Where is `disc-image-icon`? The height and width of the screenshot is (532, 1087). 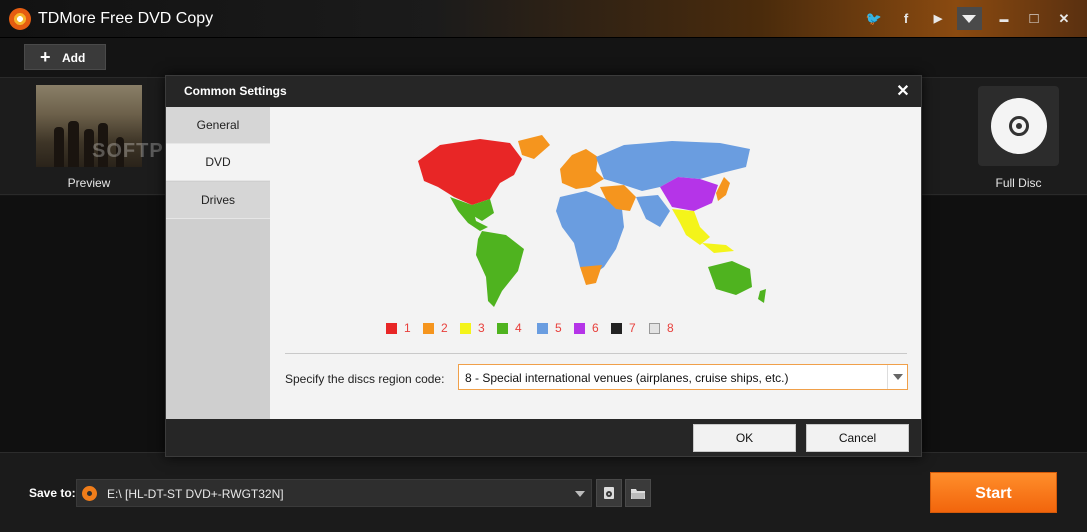
disc-image-icon is located at coordinates (609, 493).